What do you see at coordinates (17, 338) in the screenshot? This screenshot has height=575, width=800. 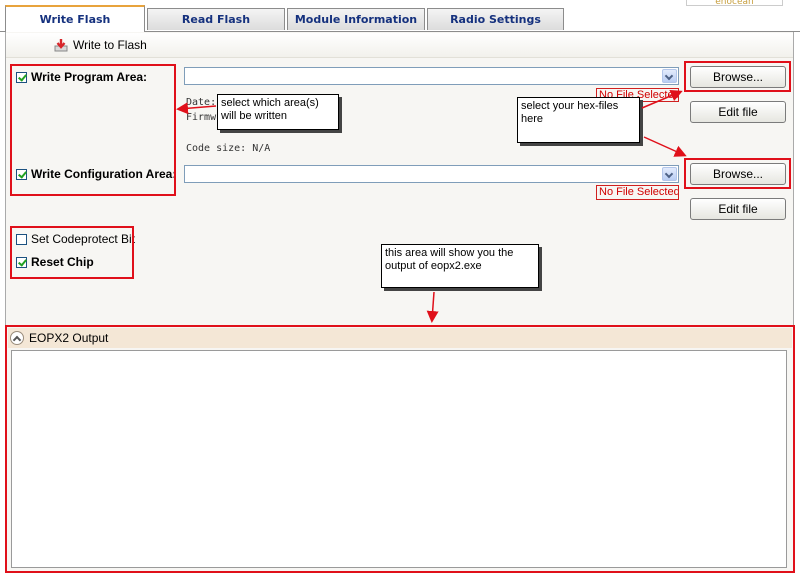 I see `collapse-icon` at bounding box center [17, 338].